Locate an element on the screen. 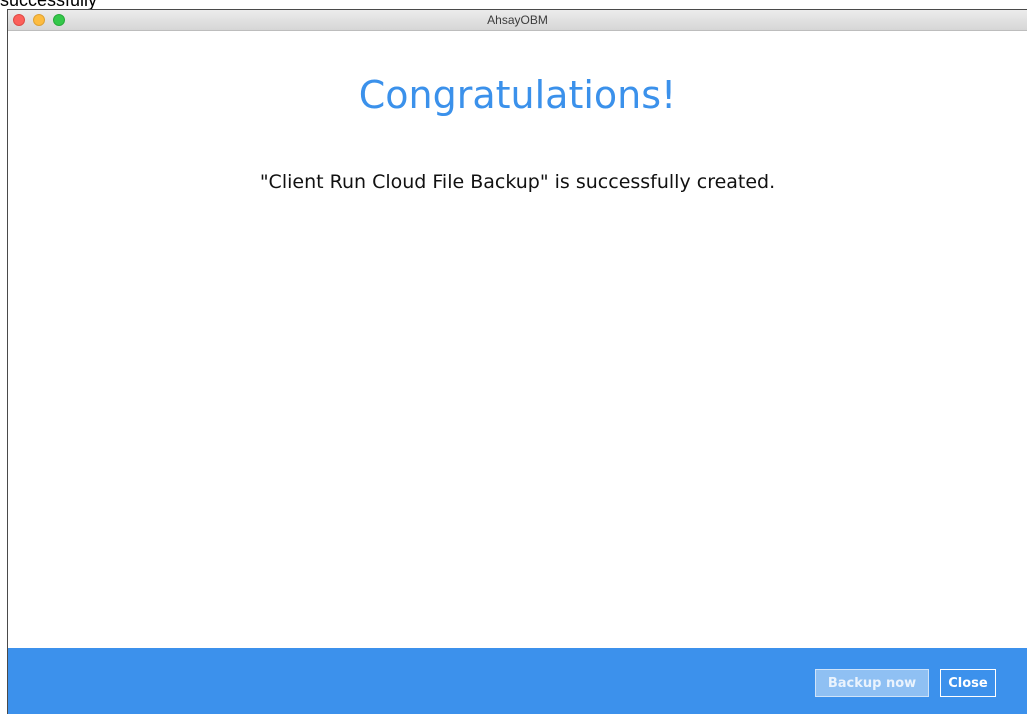 This screenshot has width=1027, height=714. congratulations-heading: Congratulations! is located at coordinates (517, 95).